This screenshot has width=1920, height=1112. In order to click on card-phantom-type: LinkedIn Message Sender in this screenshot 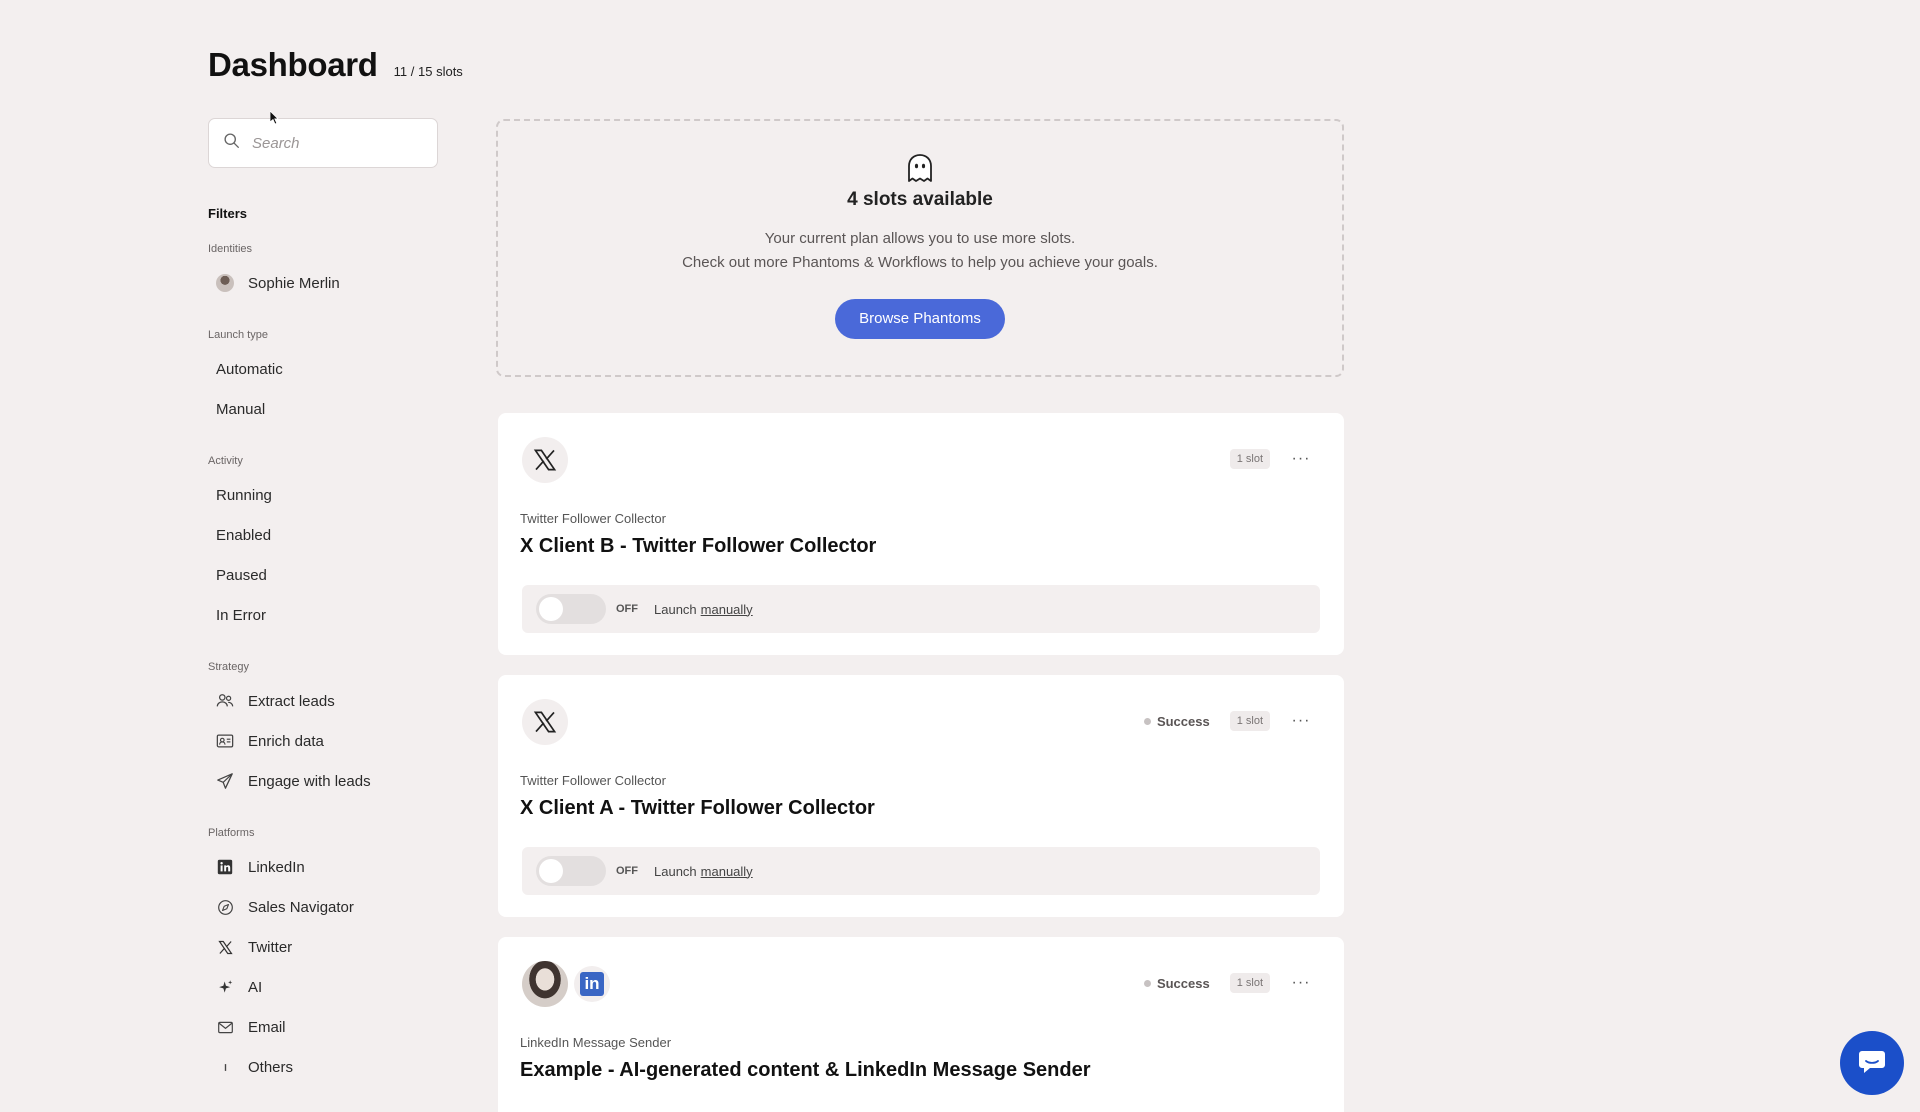, I will do `click(596, 1042)`.